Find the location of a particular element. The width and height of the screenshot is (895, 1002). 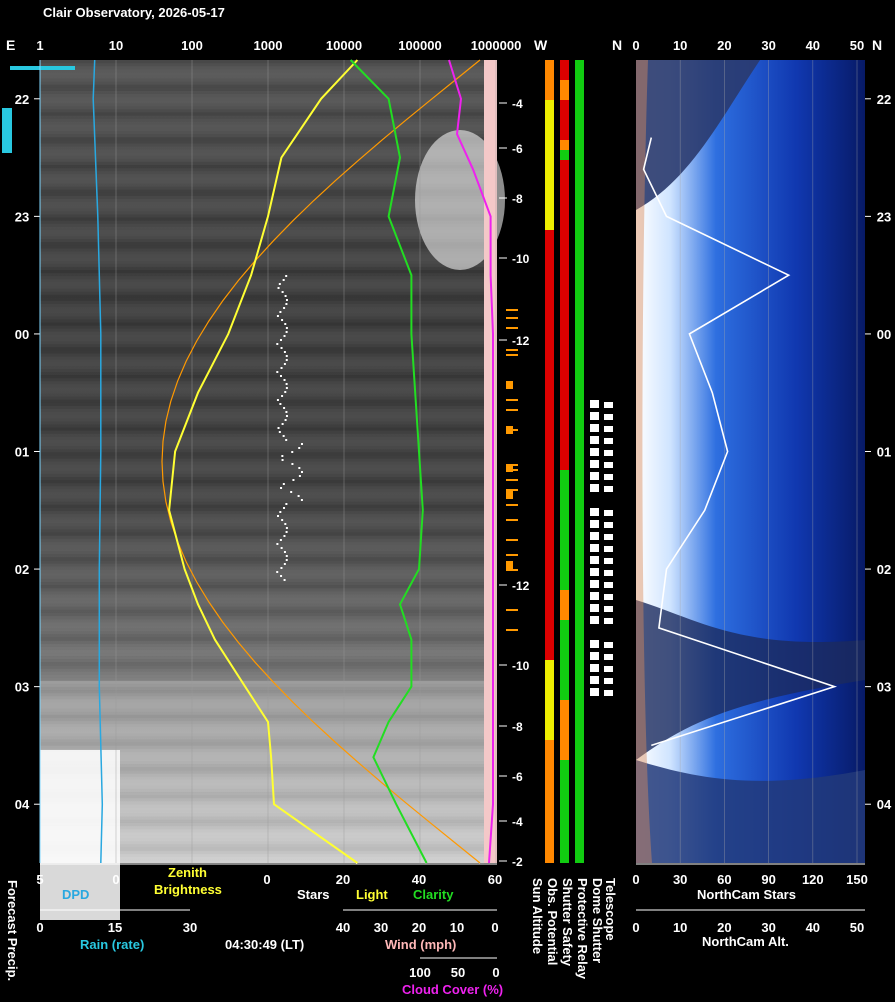

wind-tick-label: 10 is located at coordinates (457, 927).